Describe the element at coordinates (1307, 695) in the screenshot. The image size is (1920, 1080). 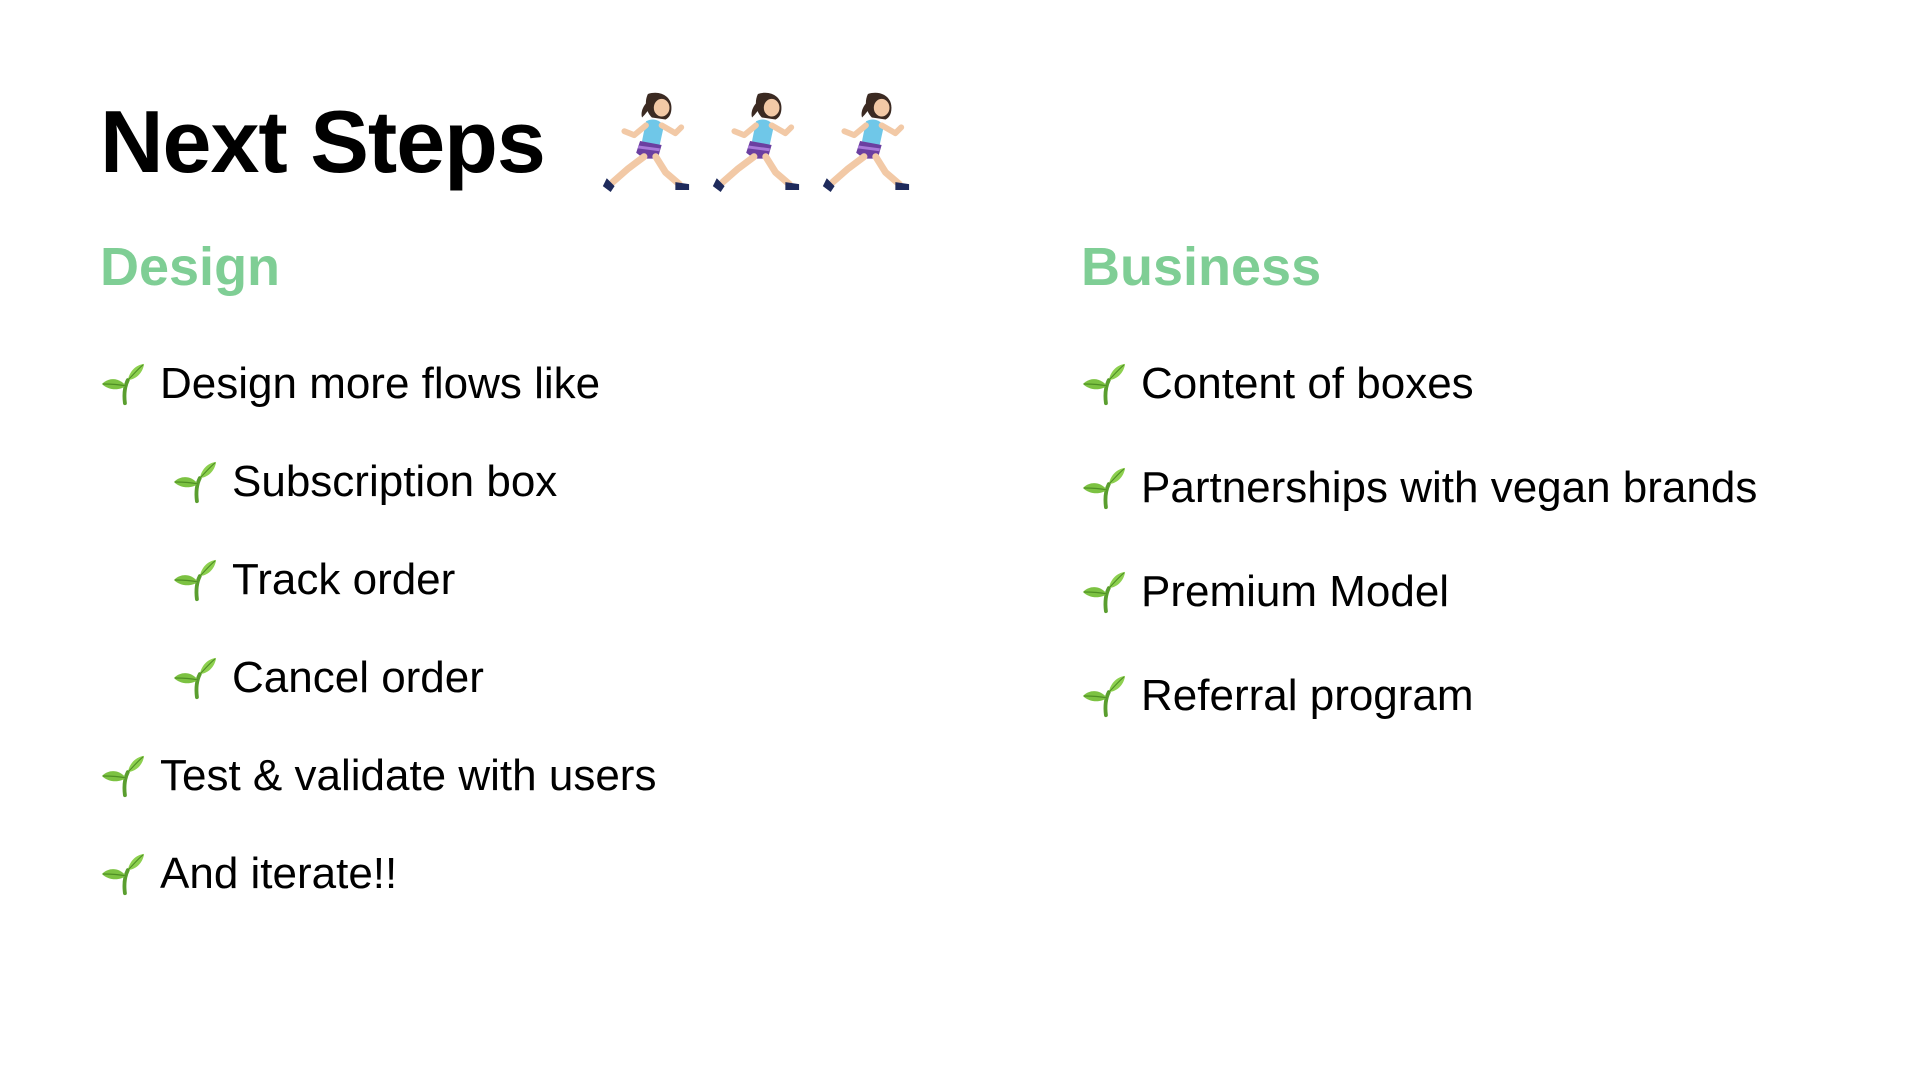
I see `list-item-text: Referral program` at that location.